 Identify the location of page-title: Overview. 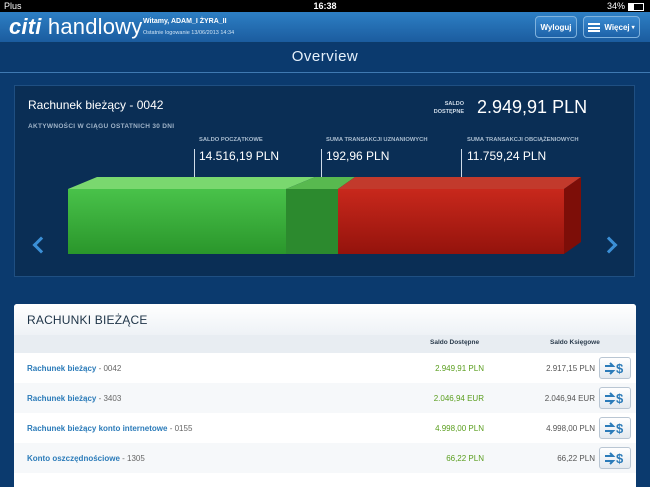
(325, 56).